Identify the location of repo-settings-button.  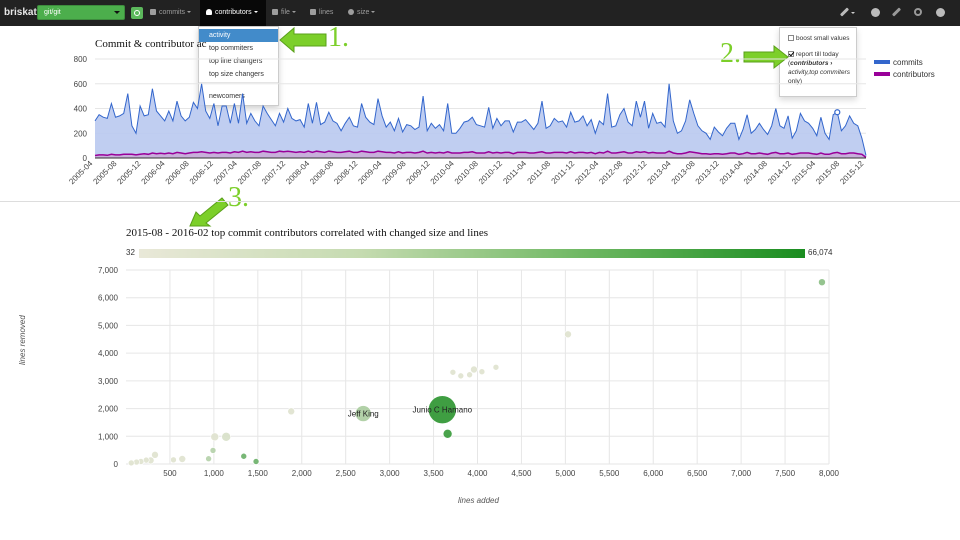
(137, 13).